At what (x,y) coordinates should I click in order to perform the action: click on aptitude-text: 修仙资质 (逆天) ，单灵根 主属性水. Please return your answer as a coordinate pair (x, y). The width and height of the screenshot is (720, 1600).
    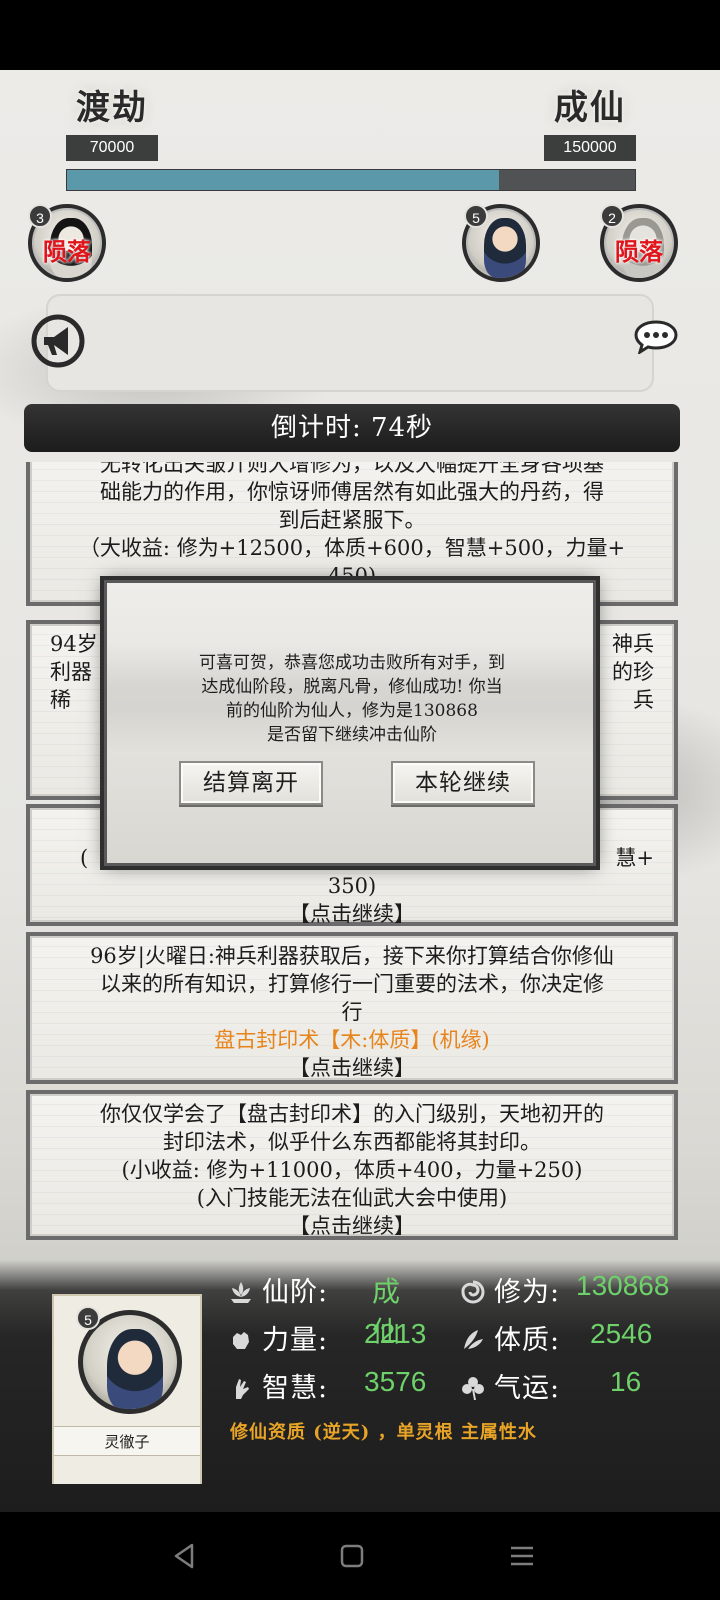
    Looking at the image, I should click on (383, 1432).